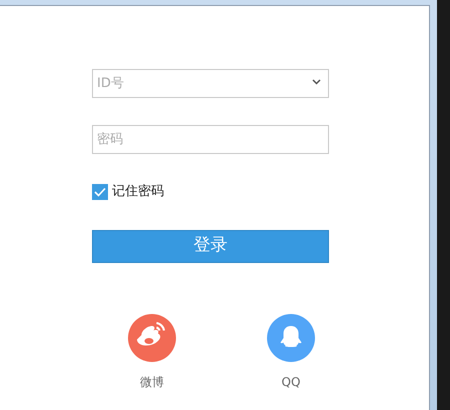 The image size is (450, 410). I want to click on social-label: QQ, so click(291, 382).